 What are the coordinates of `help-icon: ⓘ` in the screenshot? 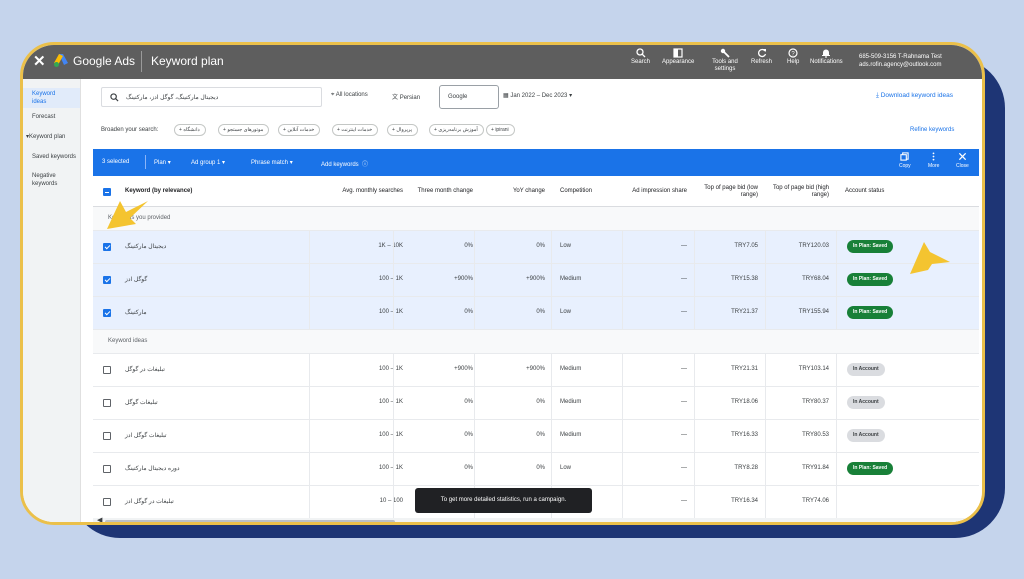 It's located at (365, 165).